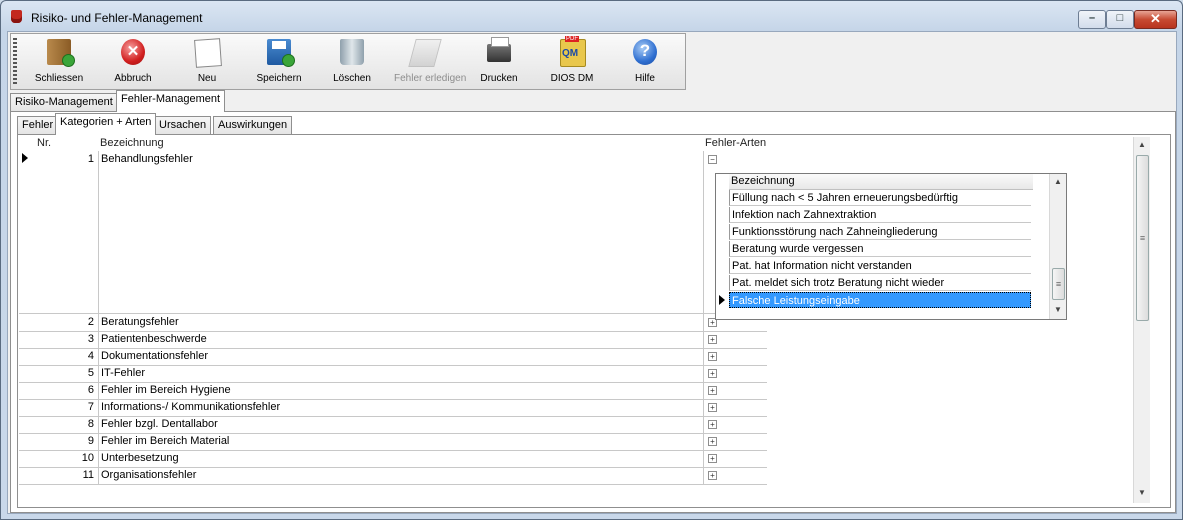 The image size is (1183, 520). I want to click on new-button: Neu, so click(207, 61).